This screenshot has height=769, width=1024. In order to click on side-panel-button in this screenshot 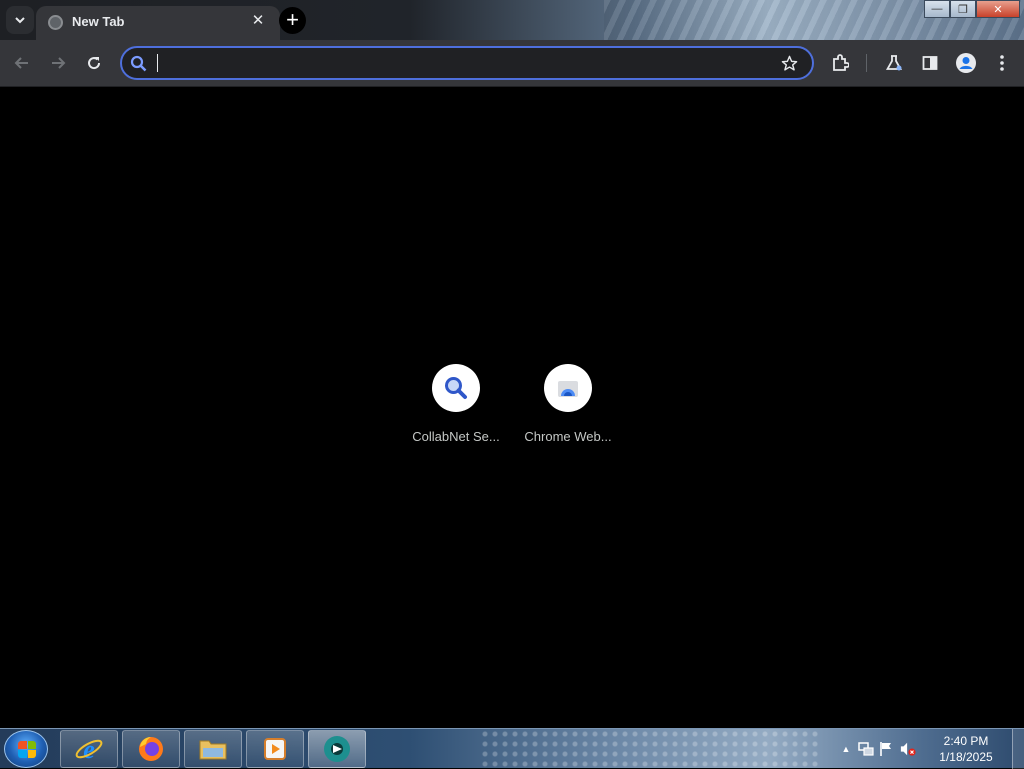, I will do `click(930, 63)`.